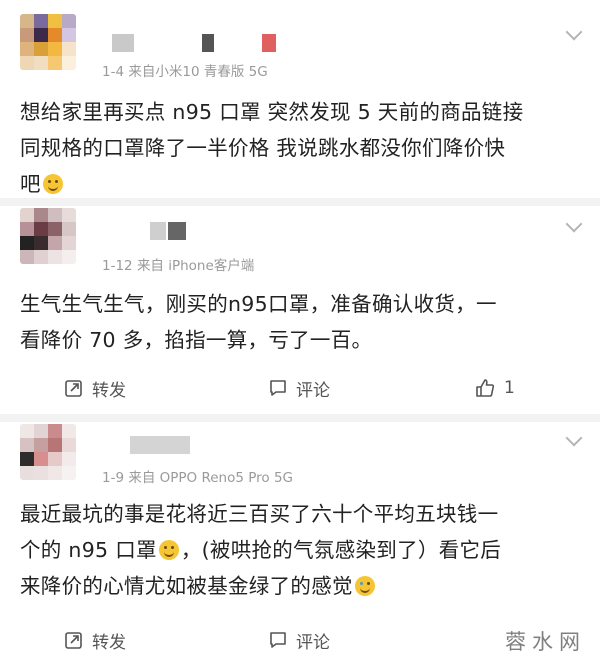 This screenshot has height=662, width=600. What do you see at coordinates (545, 642) in the screenshot?
I see `watermark: 蓉水网` at bounding box center [545, 642].